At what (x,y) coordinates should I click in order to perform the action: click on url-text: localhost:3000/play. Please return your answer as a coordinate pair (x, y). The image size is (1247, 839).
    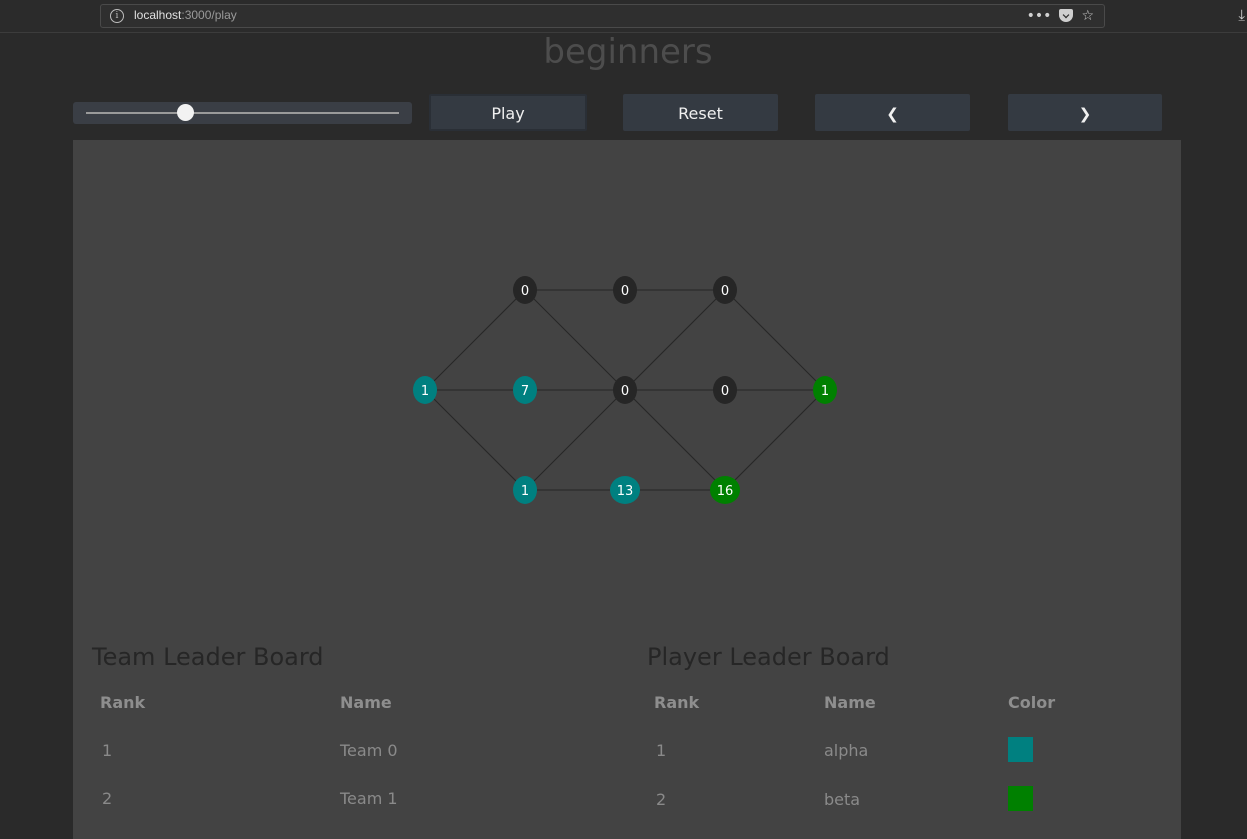
    Looking at the image, I should click on (185, 15).